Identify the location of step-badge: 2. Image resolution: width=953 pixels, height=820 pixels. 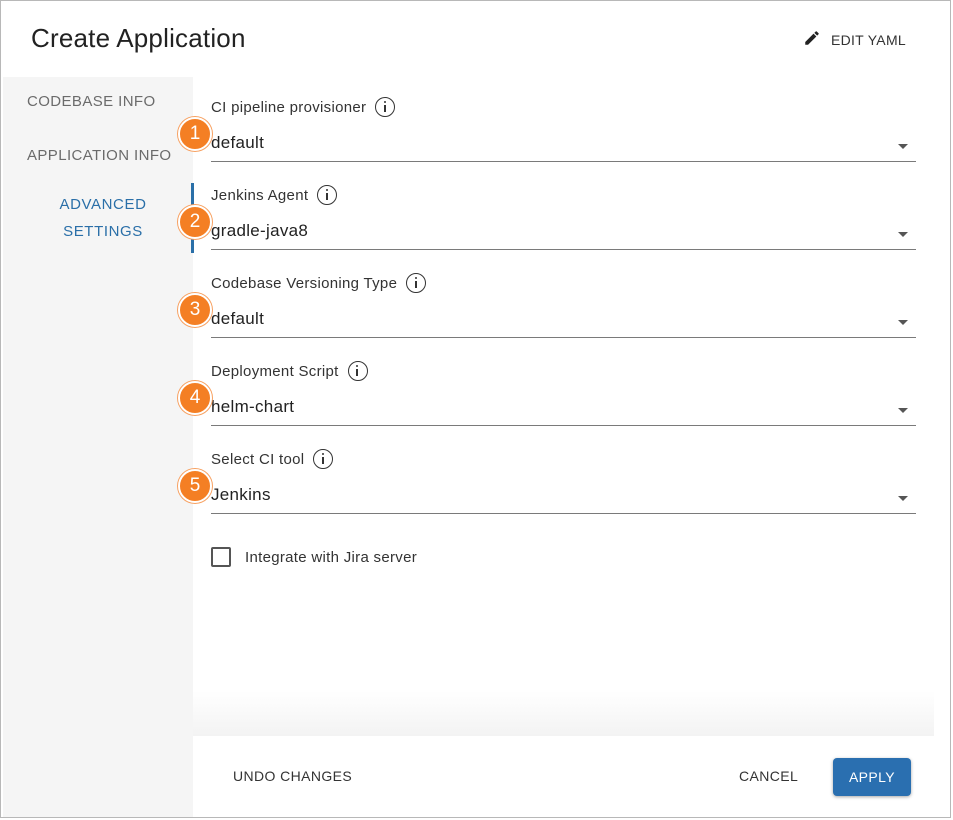
(195, 222).